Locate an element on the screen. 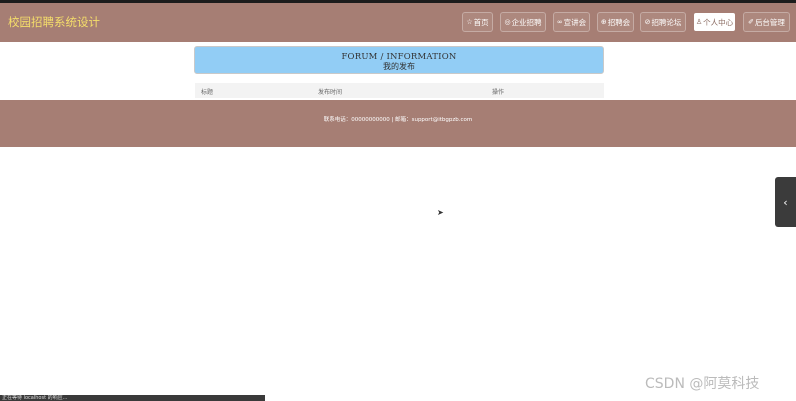 The height and width of the screenshot is (401, 796). column-title: 标题 is located at coordinates (207, 92).